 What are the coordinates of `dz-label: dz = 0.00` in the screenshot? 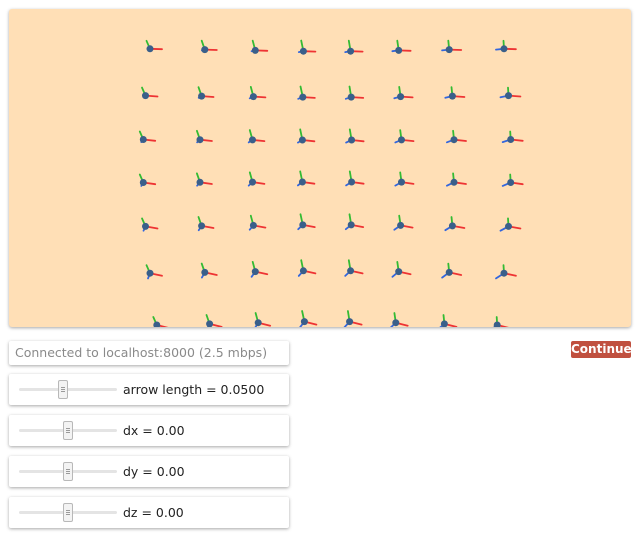 It's located at (153, 512).